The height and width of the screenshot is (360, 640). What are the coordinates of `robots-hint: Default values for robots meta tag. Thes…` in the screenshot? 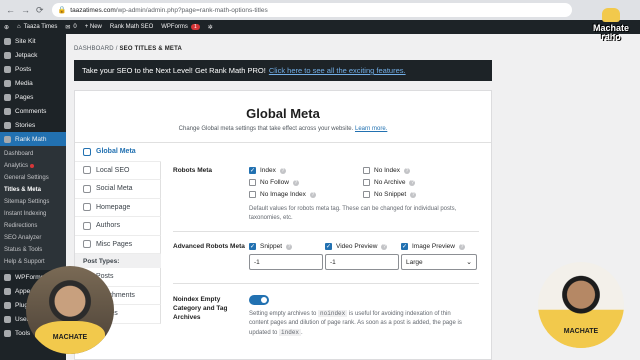 It's located at (353, 213).